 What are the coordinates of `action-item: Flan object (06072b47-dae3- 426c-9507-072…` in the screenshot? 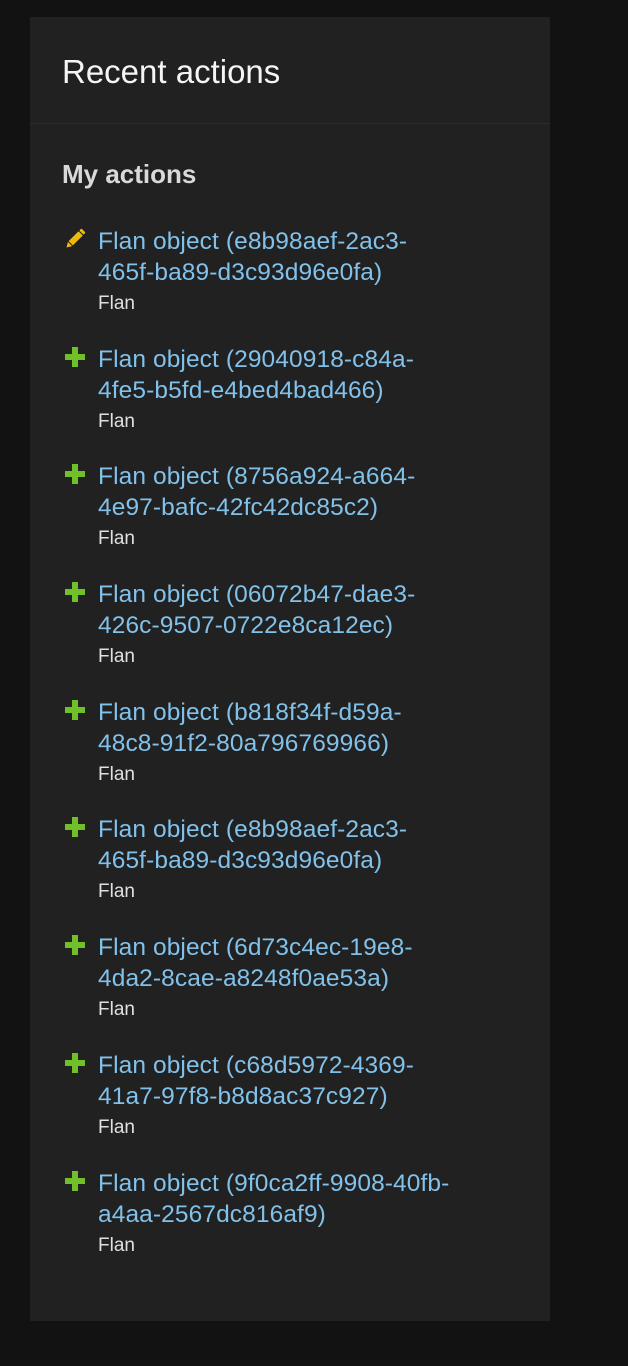 It's located at (292, 638).